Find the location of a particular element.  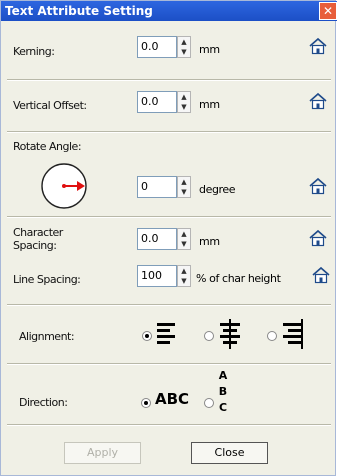

alignment-label: Alignment: is located at coordinates (47, 336).